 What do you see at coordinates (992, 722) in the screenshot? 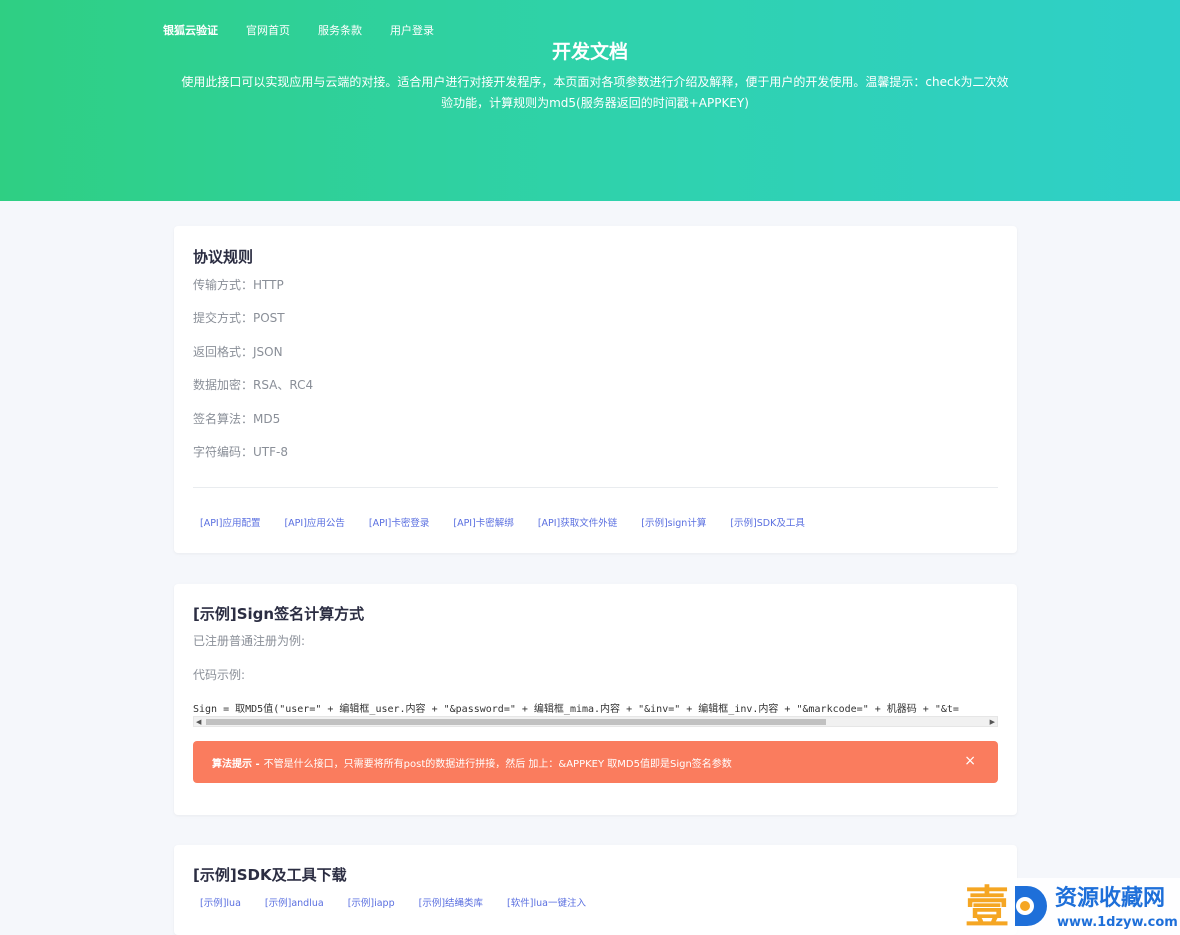
I see `scroll-right-icon: ▶` at bounding box center [992, 722].